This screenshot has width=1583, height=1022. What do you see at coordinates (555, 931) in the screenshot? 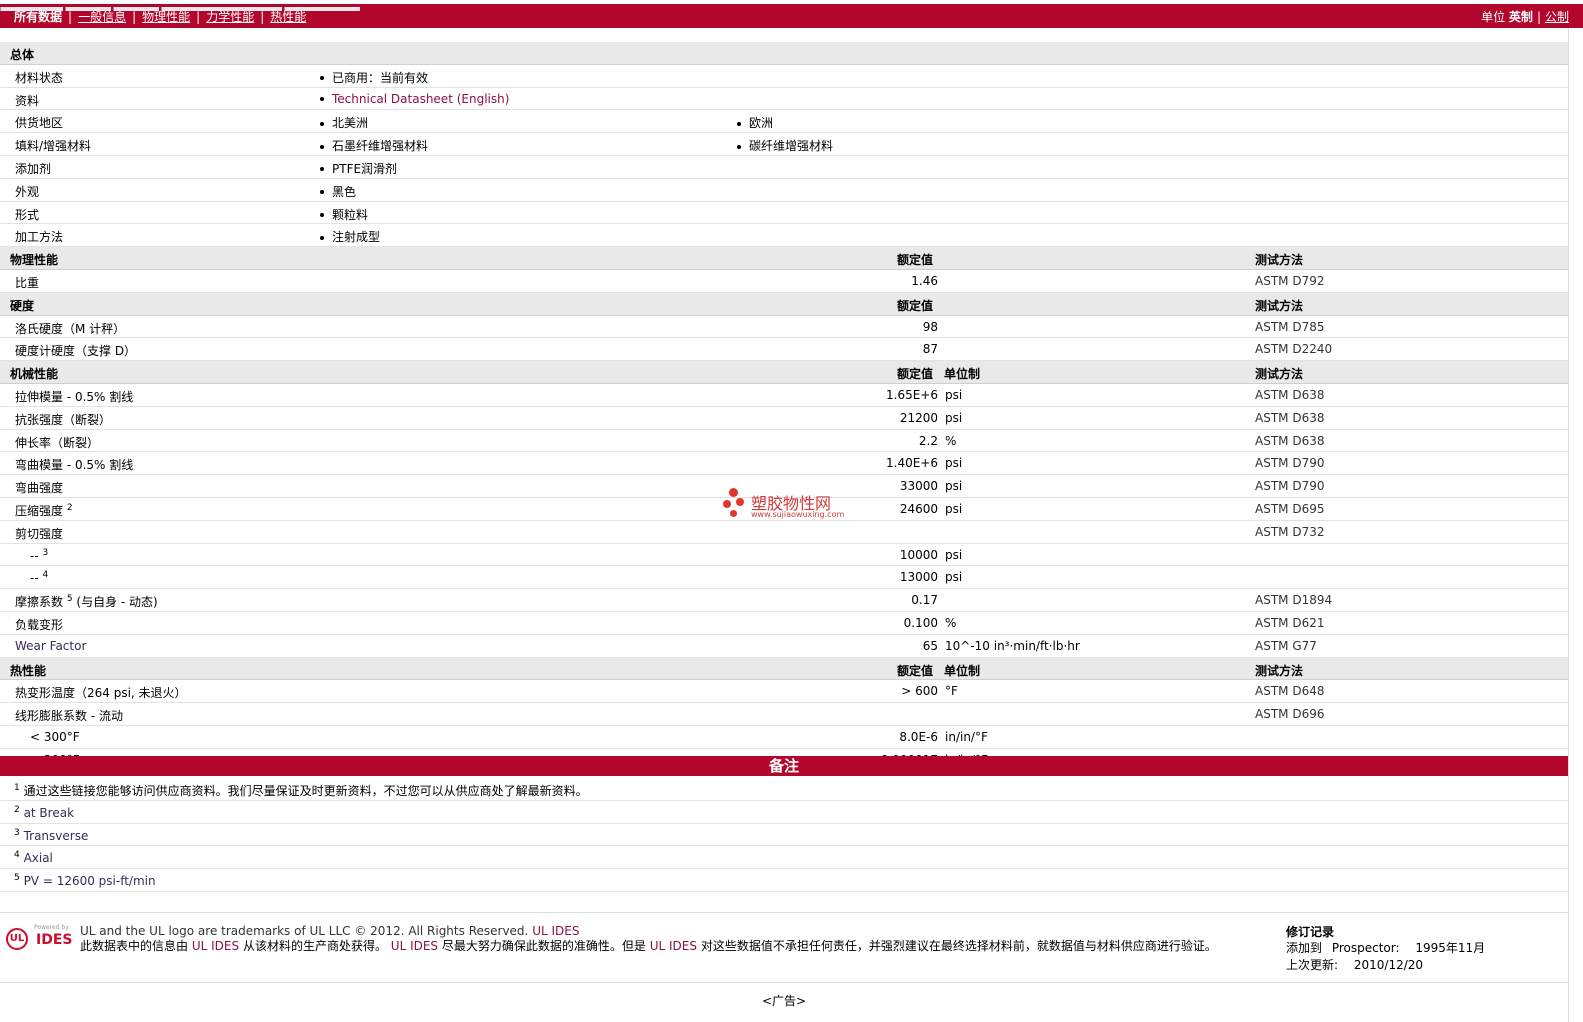
I see `ul-ides-link: UL IDES` at bounding box center [555, 931].